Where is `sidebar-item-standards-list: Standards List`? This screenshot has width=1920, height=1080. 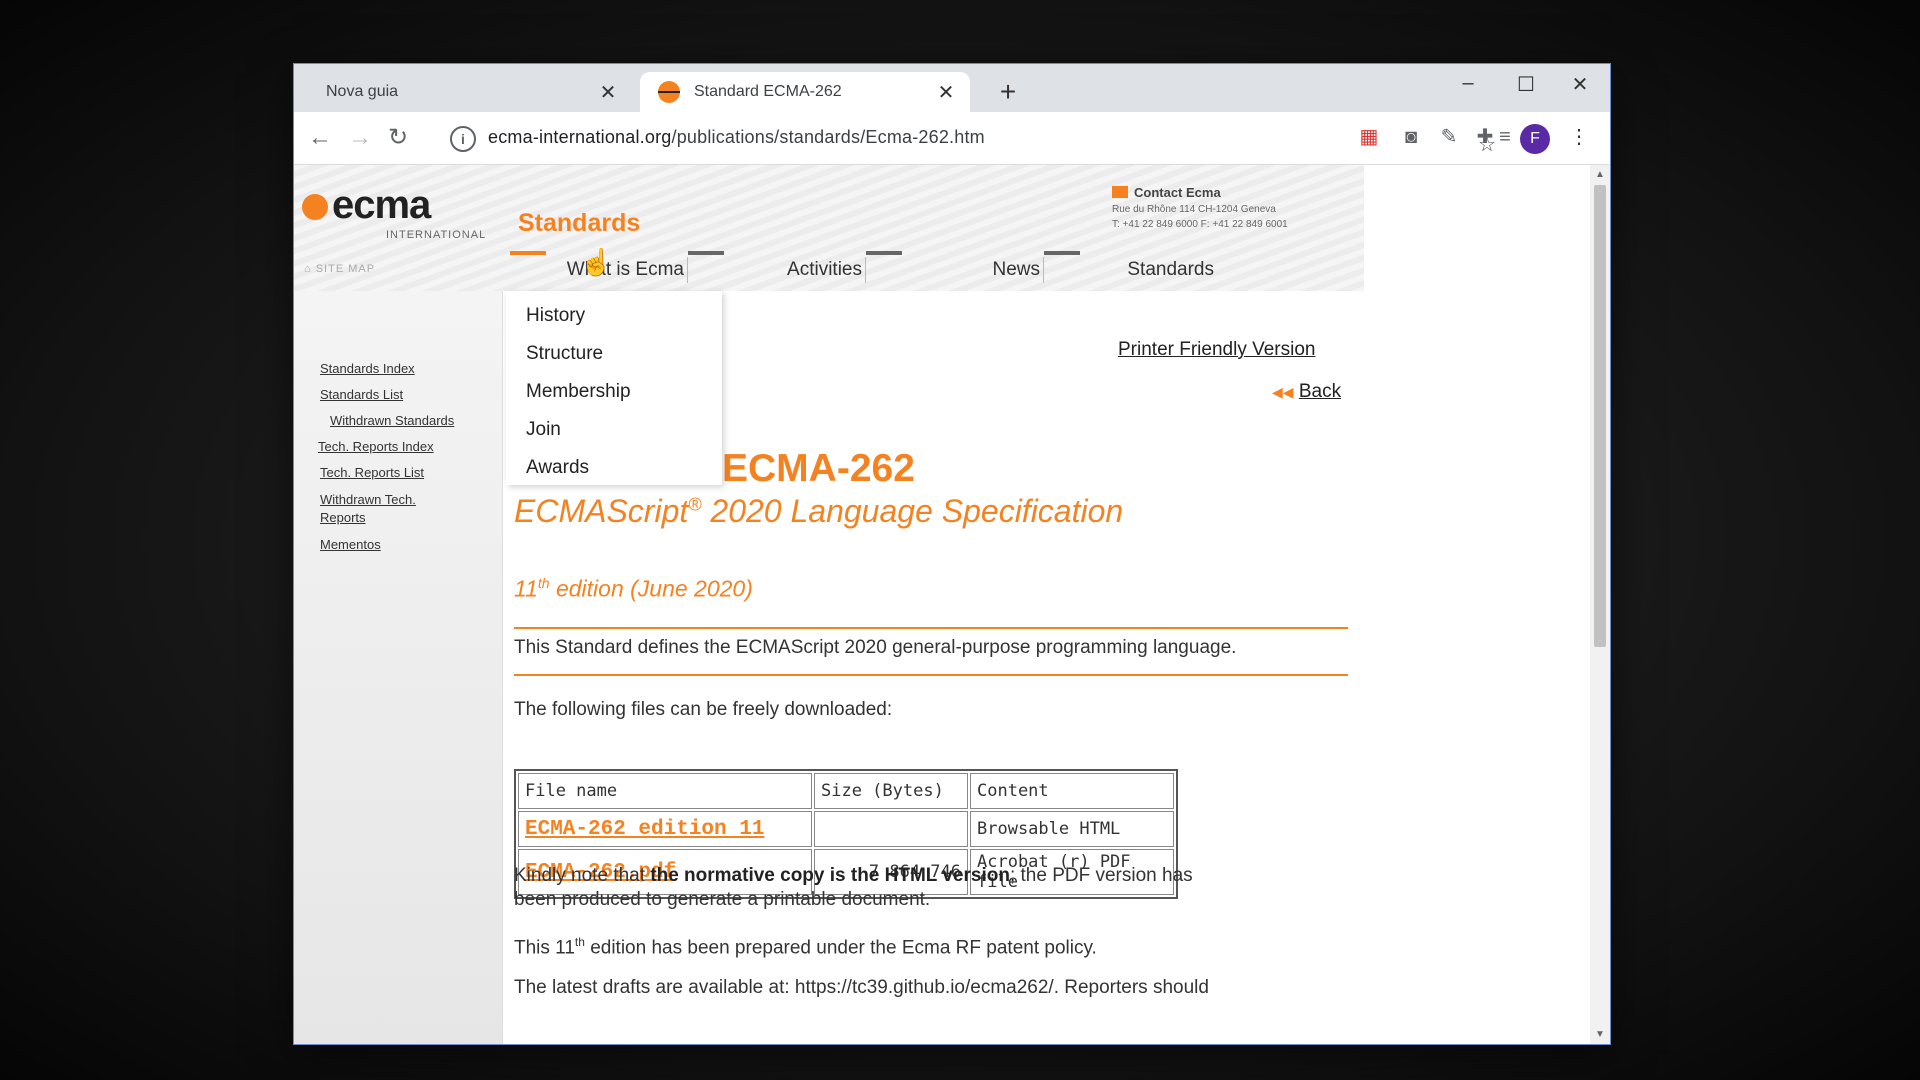 sidebar-item-standards-list: Standards List is located at coordinates (361, 394).